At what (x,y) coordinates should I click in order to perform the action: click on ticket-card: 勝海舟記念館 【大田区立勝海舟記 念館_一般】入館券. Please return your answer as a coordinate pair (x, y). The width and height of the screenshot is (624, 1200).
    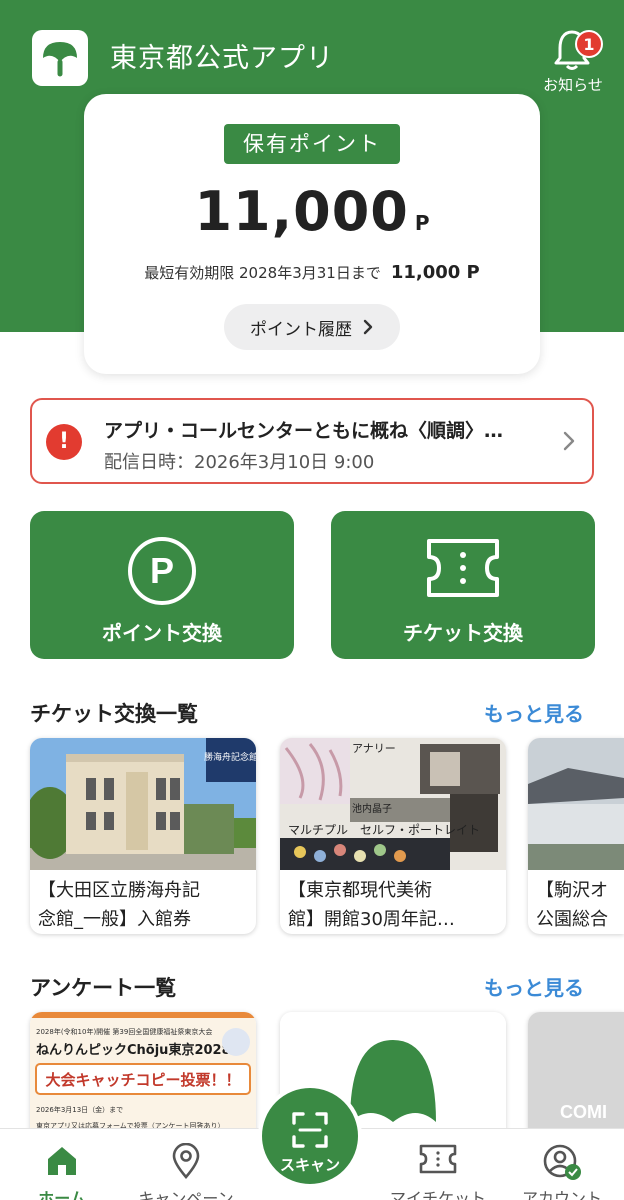
    Looking at the image, I should click on (143, 836).